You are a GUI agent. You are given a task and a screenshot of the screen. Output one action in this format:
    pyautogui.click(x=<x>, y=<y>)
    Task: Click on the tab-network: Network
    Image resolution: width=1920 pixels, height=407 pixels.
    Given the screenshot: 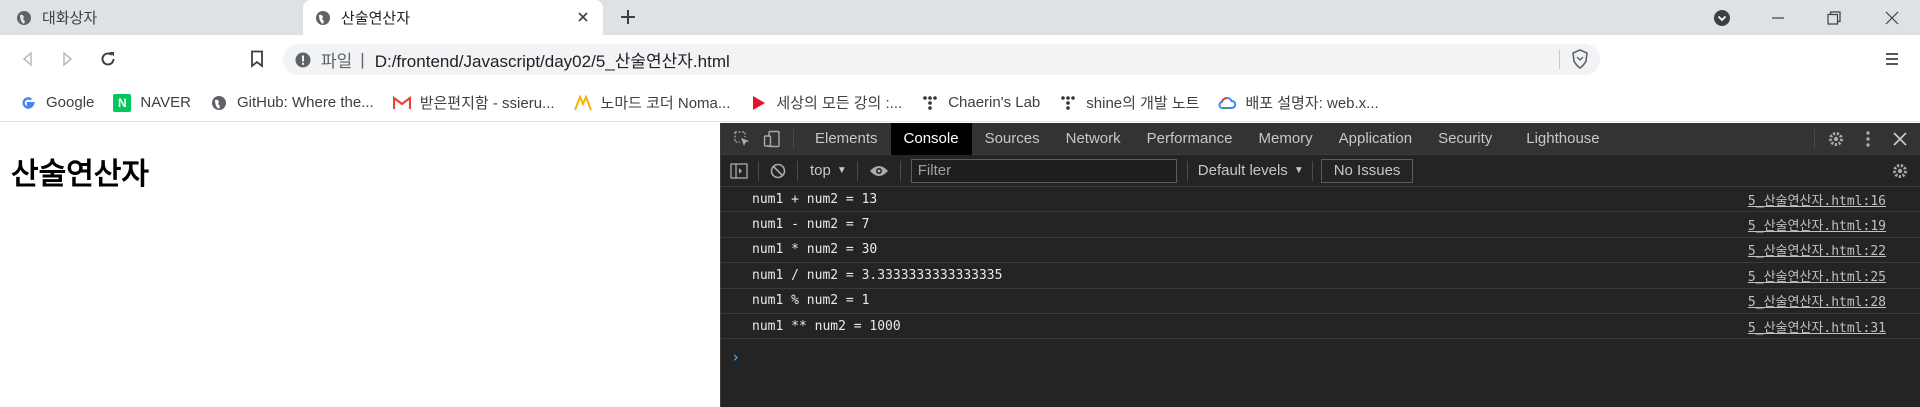 What is the action you would take?
    pyautogui.click(x=1093, y=139)
    